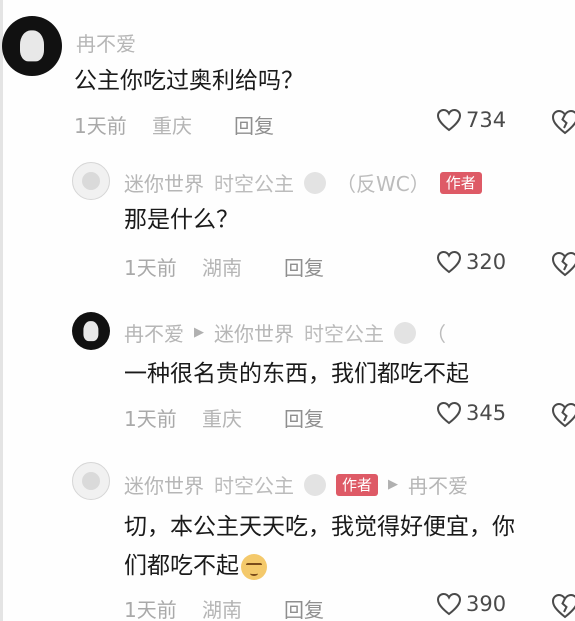  I want to click on user-suffix: （反WC）, so click(383, 184).